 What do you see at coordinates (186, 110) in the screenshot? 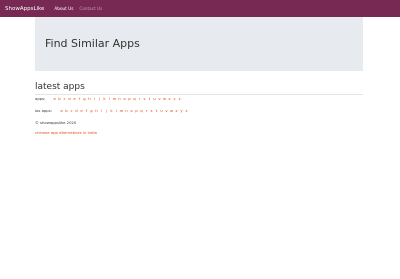
I see `ios-letter-z-link: z` at bounding box center [186, 110].